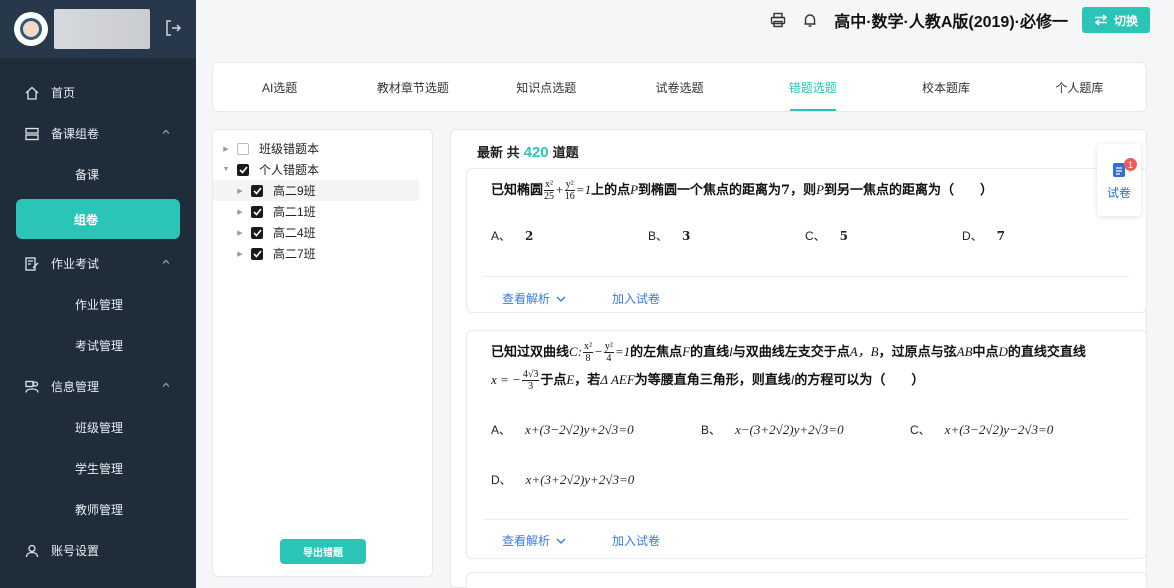 Image resolution: width=1174 pixels, height=588 pixels. Describe the element at coordinates (945, 87) in the screenshot. I see `tab-school-bank: 校本题库` at that location.